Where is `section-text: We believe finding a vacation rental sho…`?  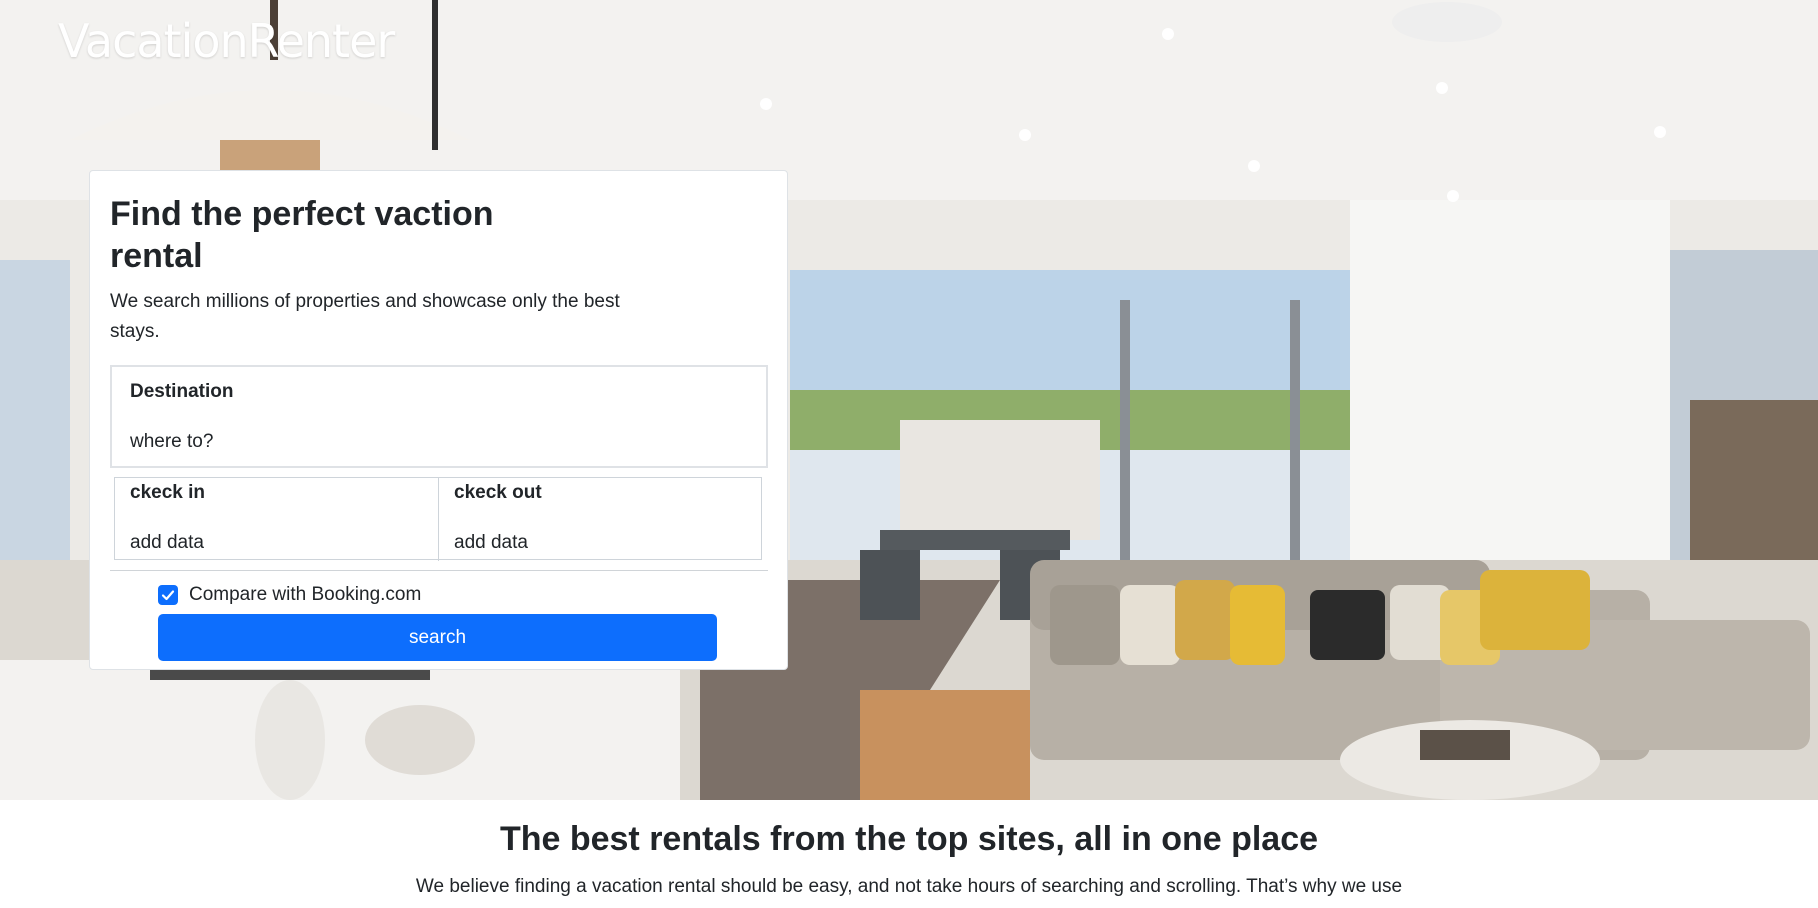
section-text: We believe finding a vacation rental sho… is located at coordinates (909, 886).